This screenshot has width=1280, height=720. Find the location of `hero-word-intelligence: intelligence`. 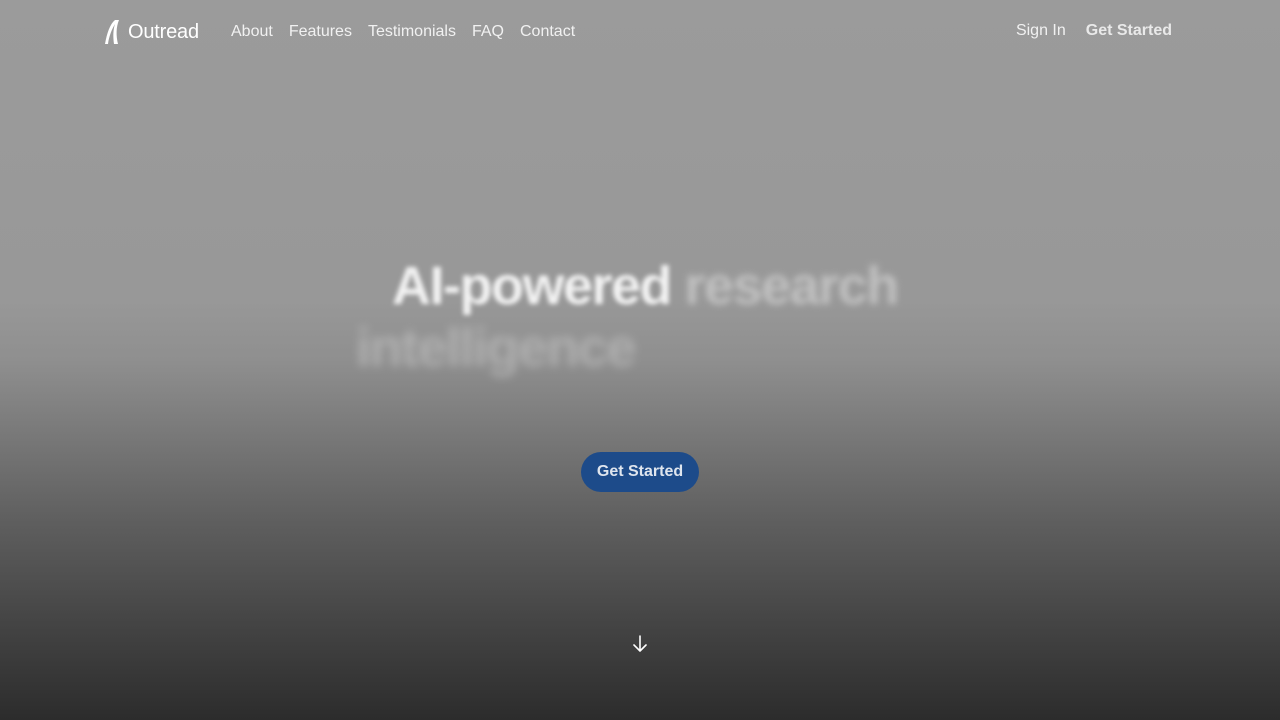

hero-word-intelligence: intelligence is located at coordinates (496, 348).